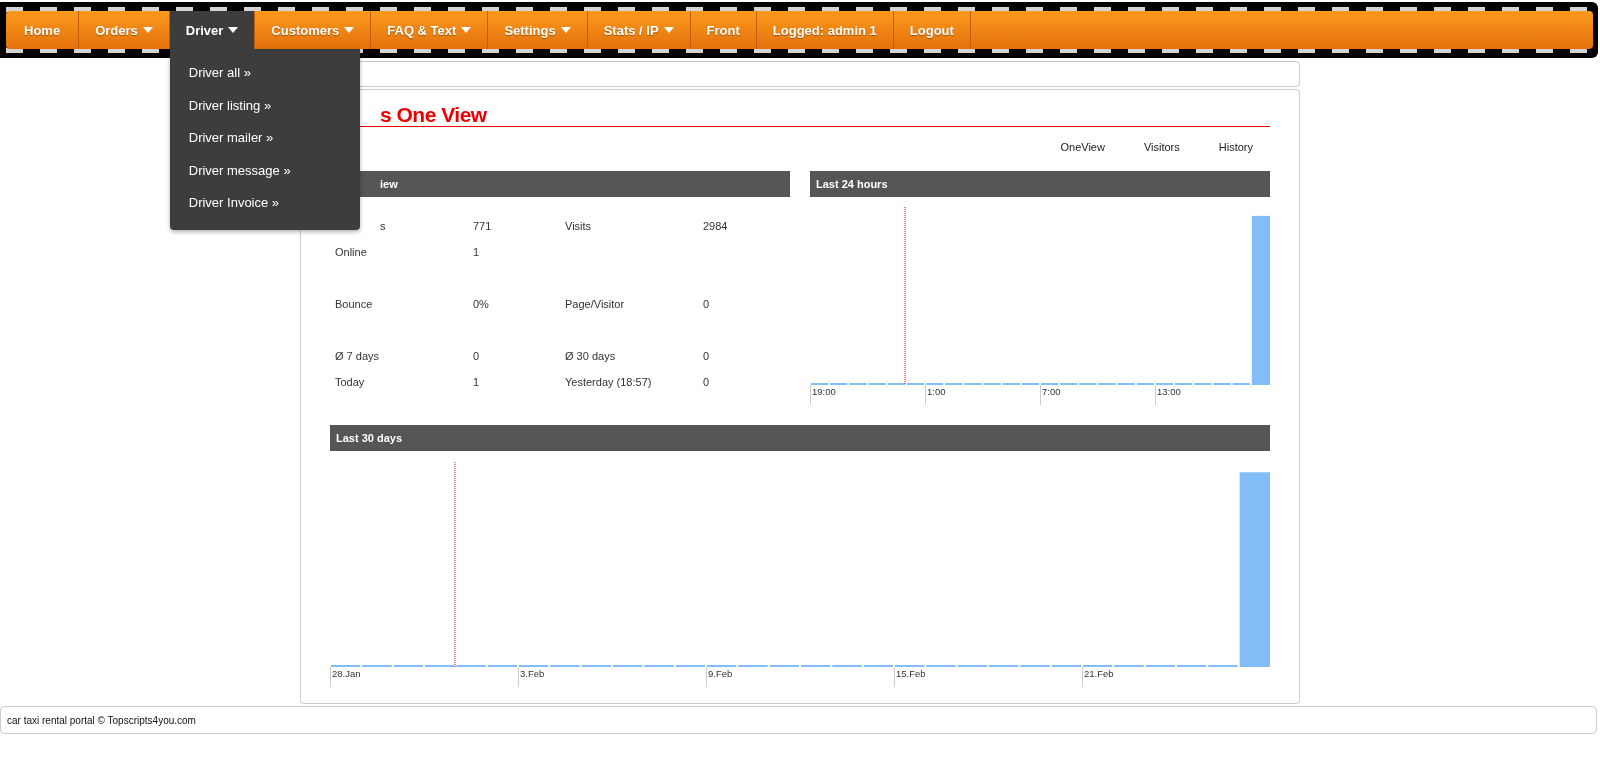 This screenshot has height=770, width=1600. What do you see at coordinates (867, 395) in the screenshot?
I see `axis-label: 19:00` at bounding box center [867, 395].